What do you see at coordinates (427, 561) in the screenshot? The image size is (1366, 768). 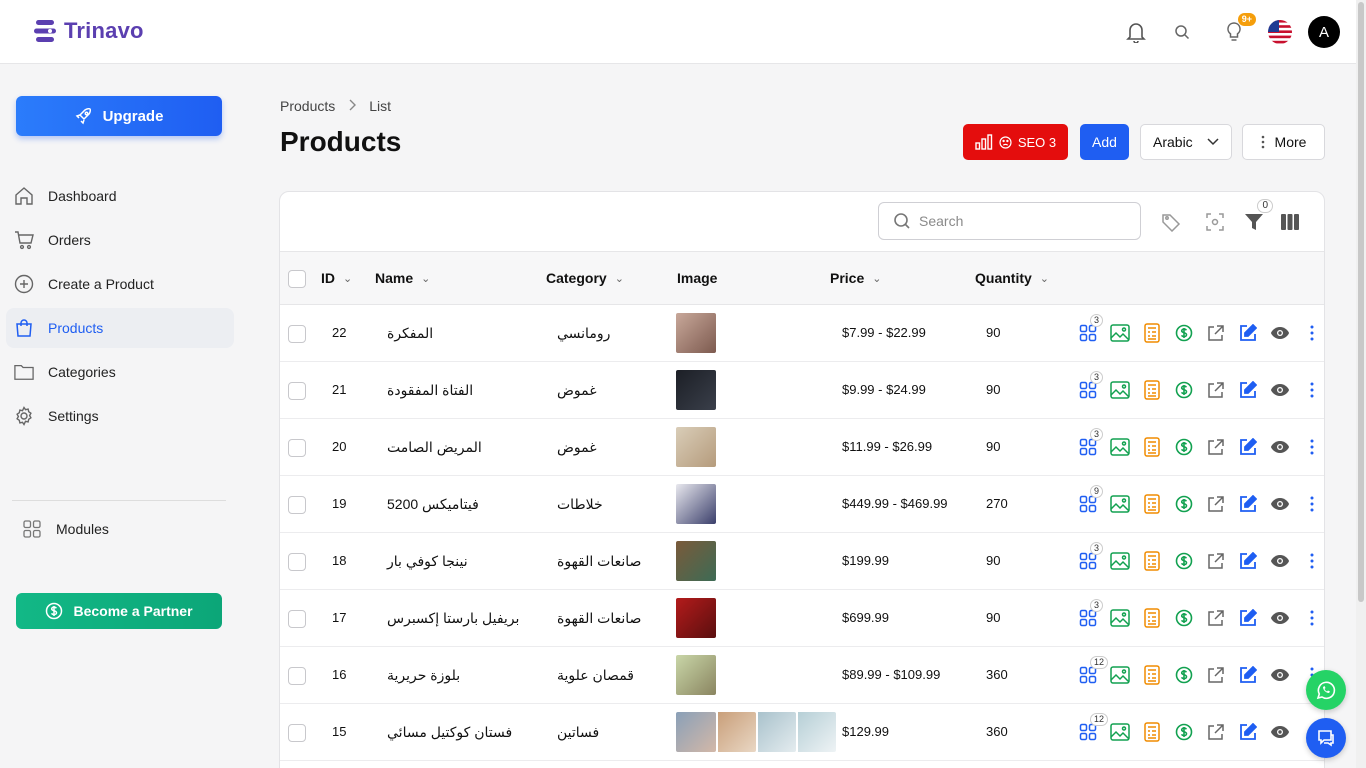 I see `product-name: نينجا كوفي بار` at bounding box center [427, 561].